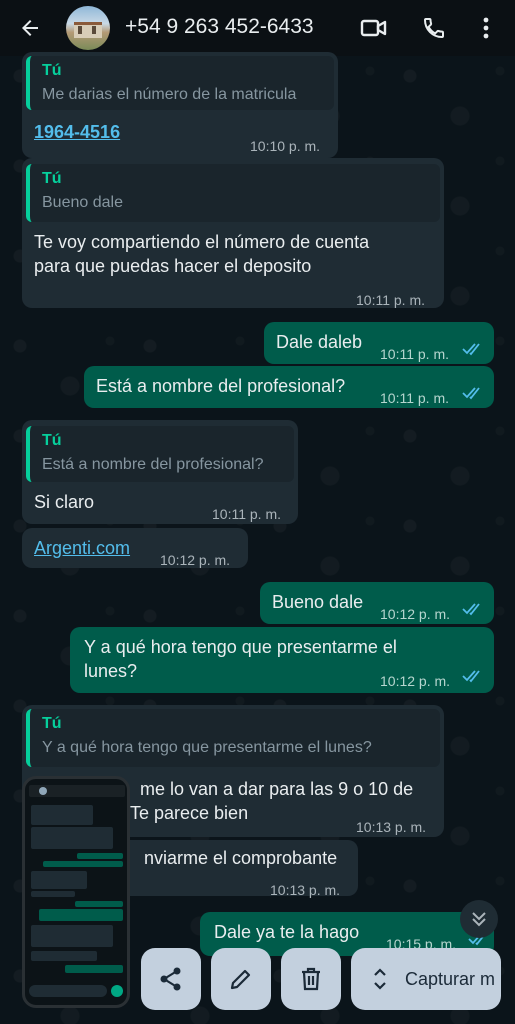  Describe the element at coordinates (76, 892) in the screenshot. I see `screenshot-preview-thumbnail` at that location.